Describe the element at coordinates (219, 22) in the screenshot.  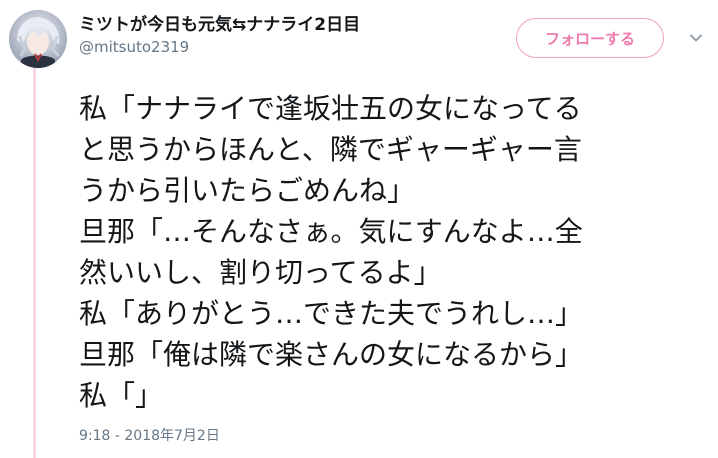
I see `display-name: ミツトが今日も元気⇆ナナライ2日目` at that location.